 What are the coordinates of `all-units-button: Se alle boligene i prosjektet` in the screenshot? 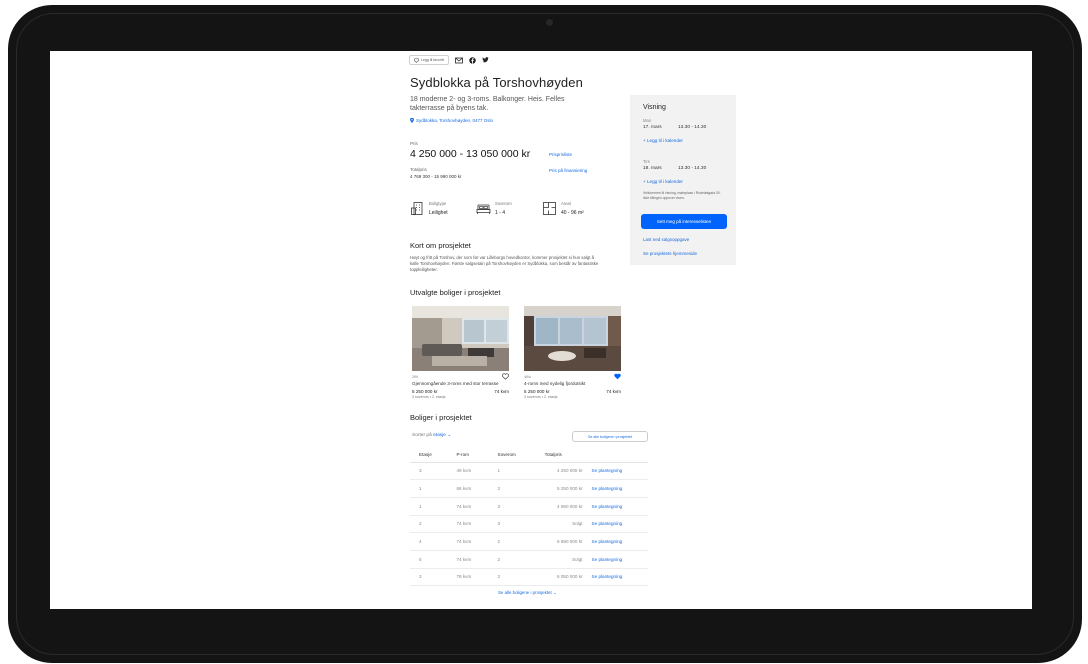 It's located at (610, 436).